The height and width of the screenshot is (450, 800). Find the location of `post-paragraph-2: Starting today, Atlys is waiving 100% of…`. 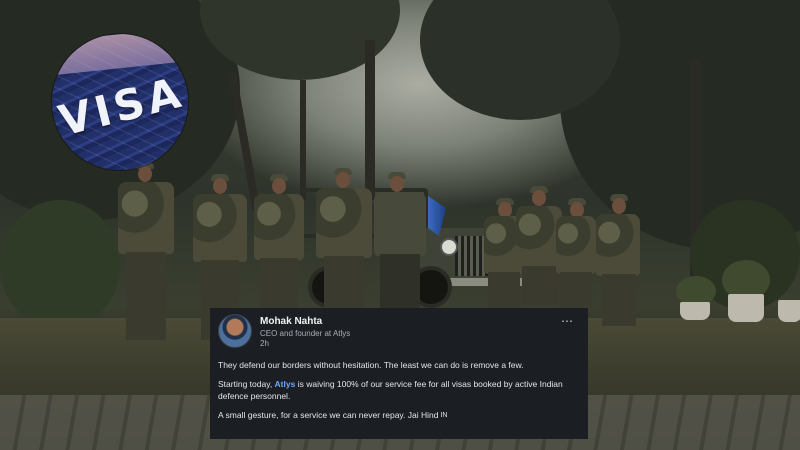

post-paragraph-2: Starting today, Atlys is waiving 100% of… is located at coordinates (399, 390).